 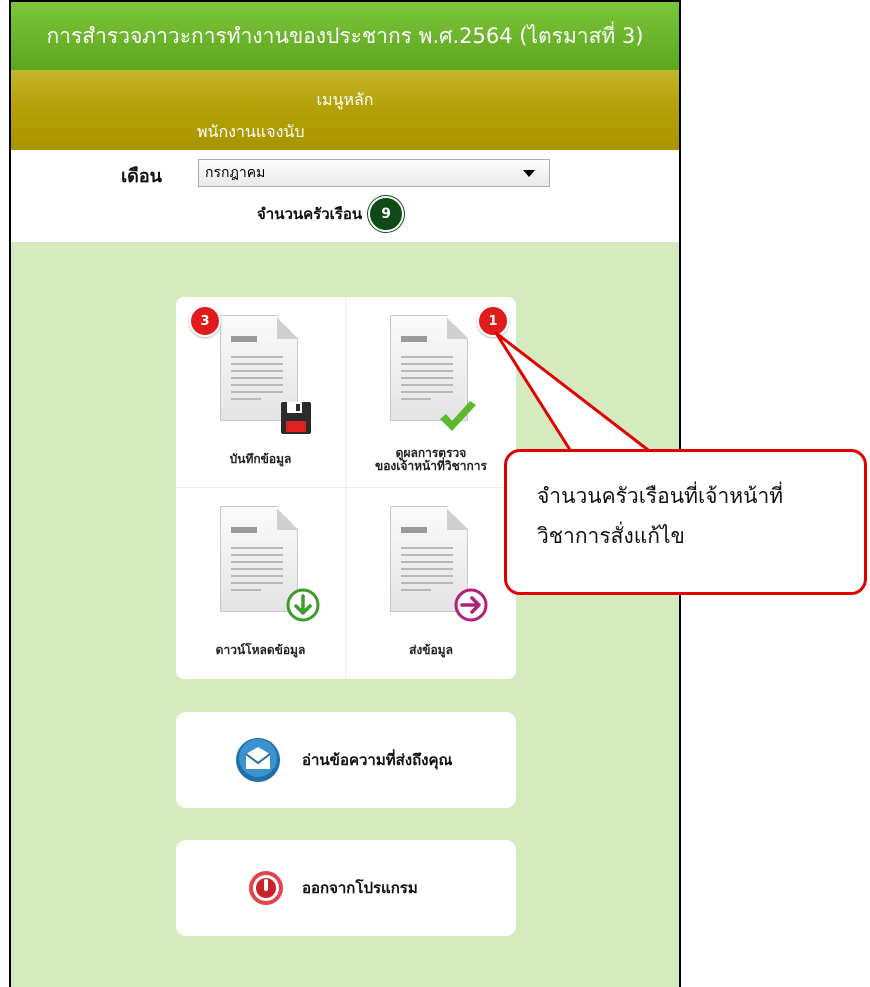 What do you see at coordinates (251, 131) in the screenshot?
I see `user-role: พนักงานแจงนับ` at bounding box center [251, 131].